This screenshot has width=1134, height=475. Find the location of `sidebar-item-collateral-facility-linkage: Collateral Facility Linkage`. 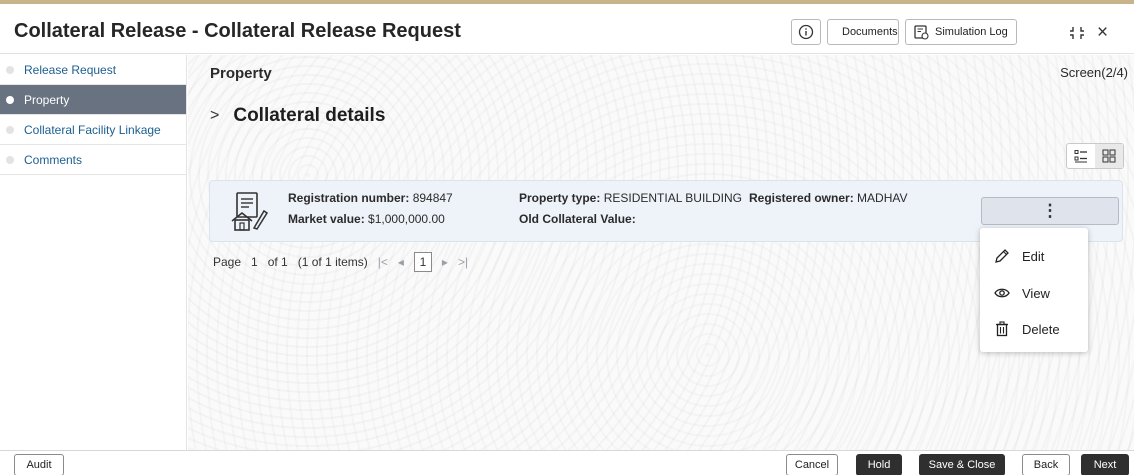

sidebar-item-collateral-facility-linkage: Collateral Facility Linkage is located at coordinates (93, 130).